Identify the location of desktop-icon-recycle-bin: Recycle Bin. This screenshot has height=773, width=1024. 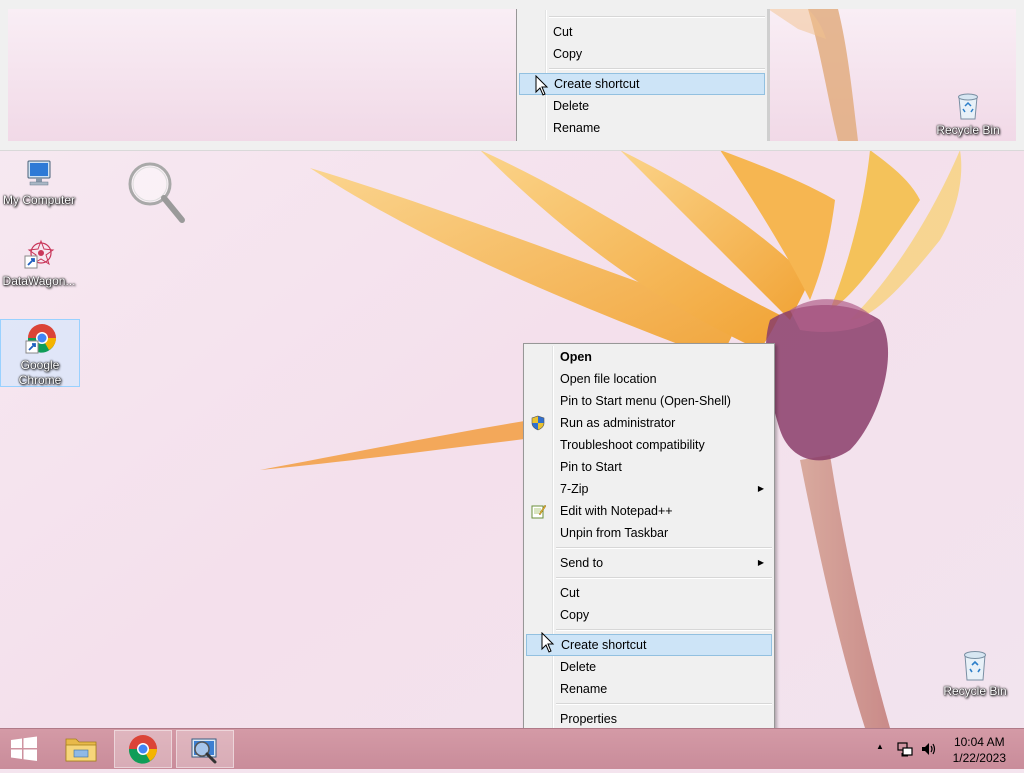
(975, 673).